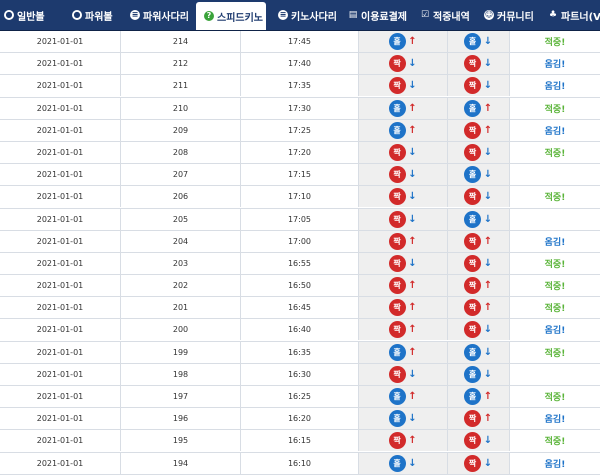  What do you see at coordinates (231, 16) in the screenshot?
I see `nav-item-speed-keno: ? 스피드키노` at bounding box center [231, 16].